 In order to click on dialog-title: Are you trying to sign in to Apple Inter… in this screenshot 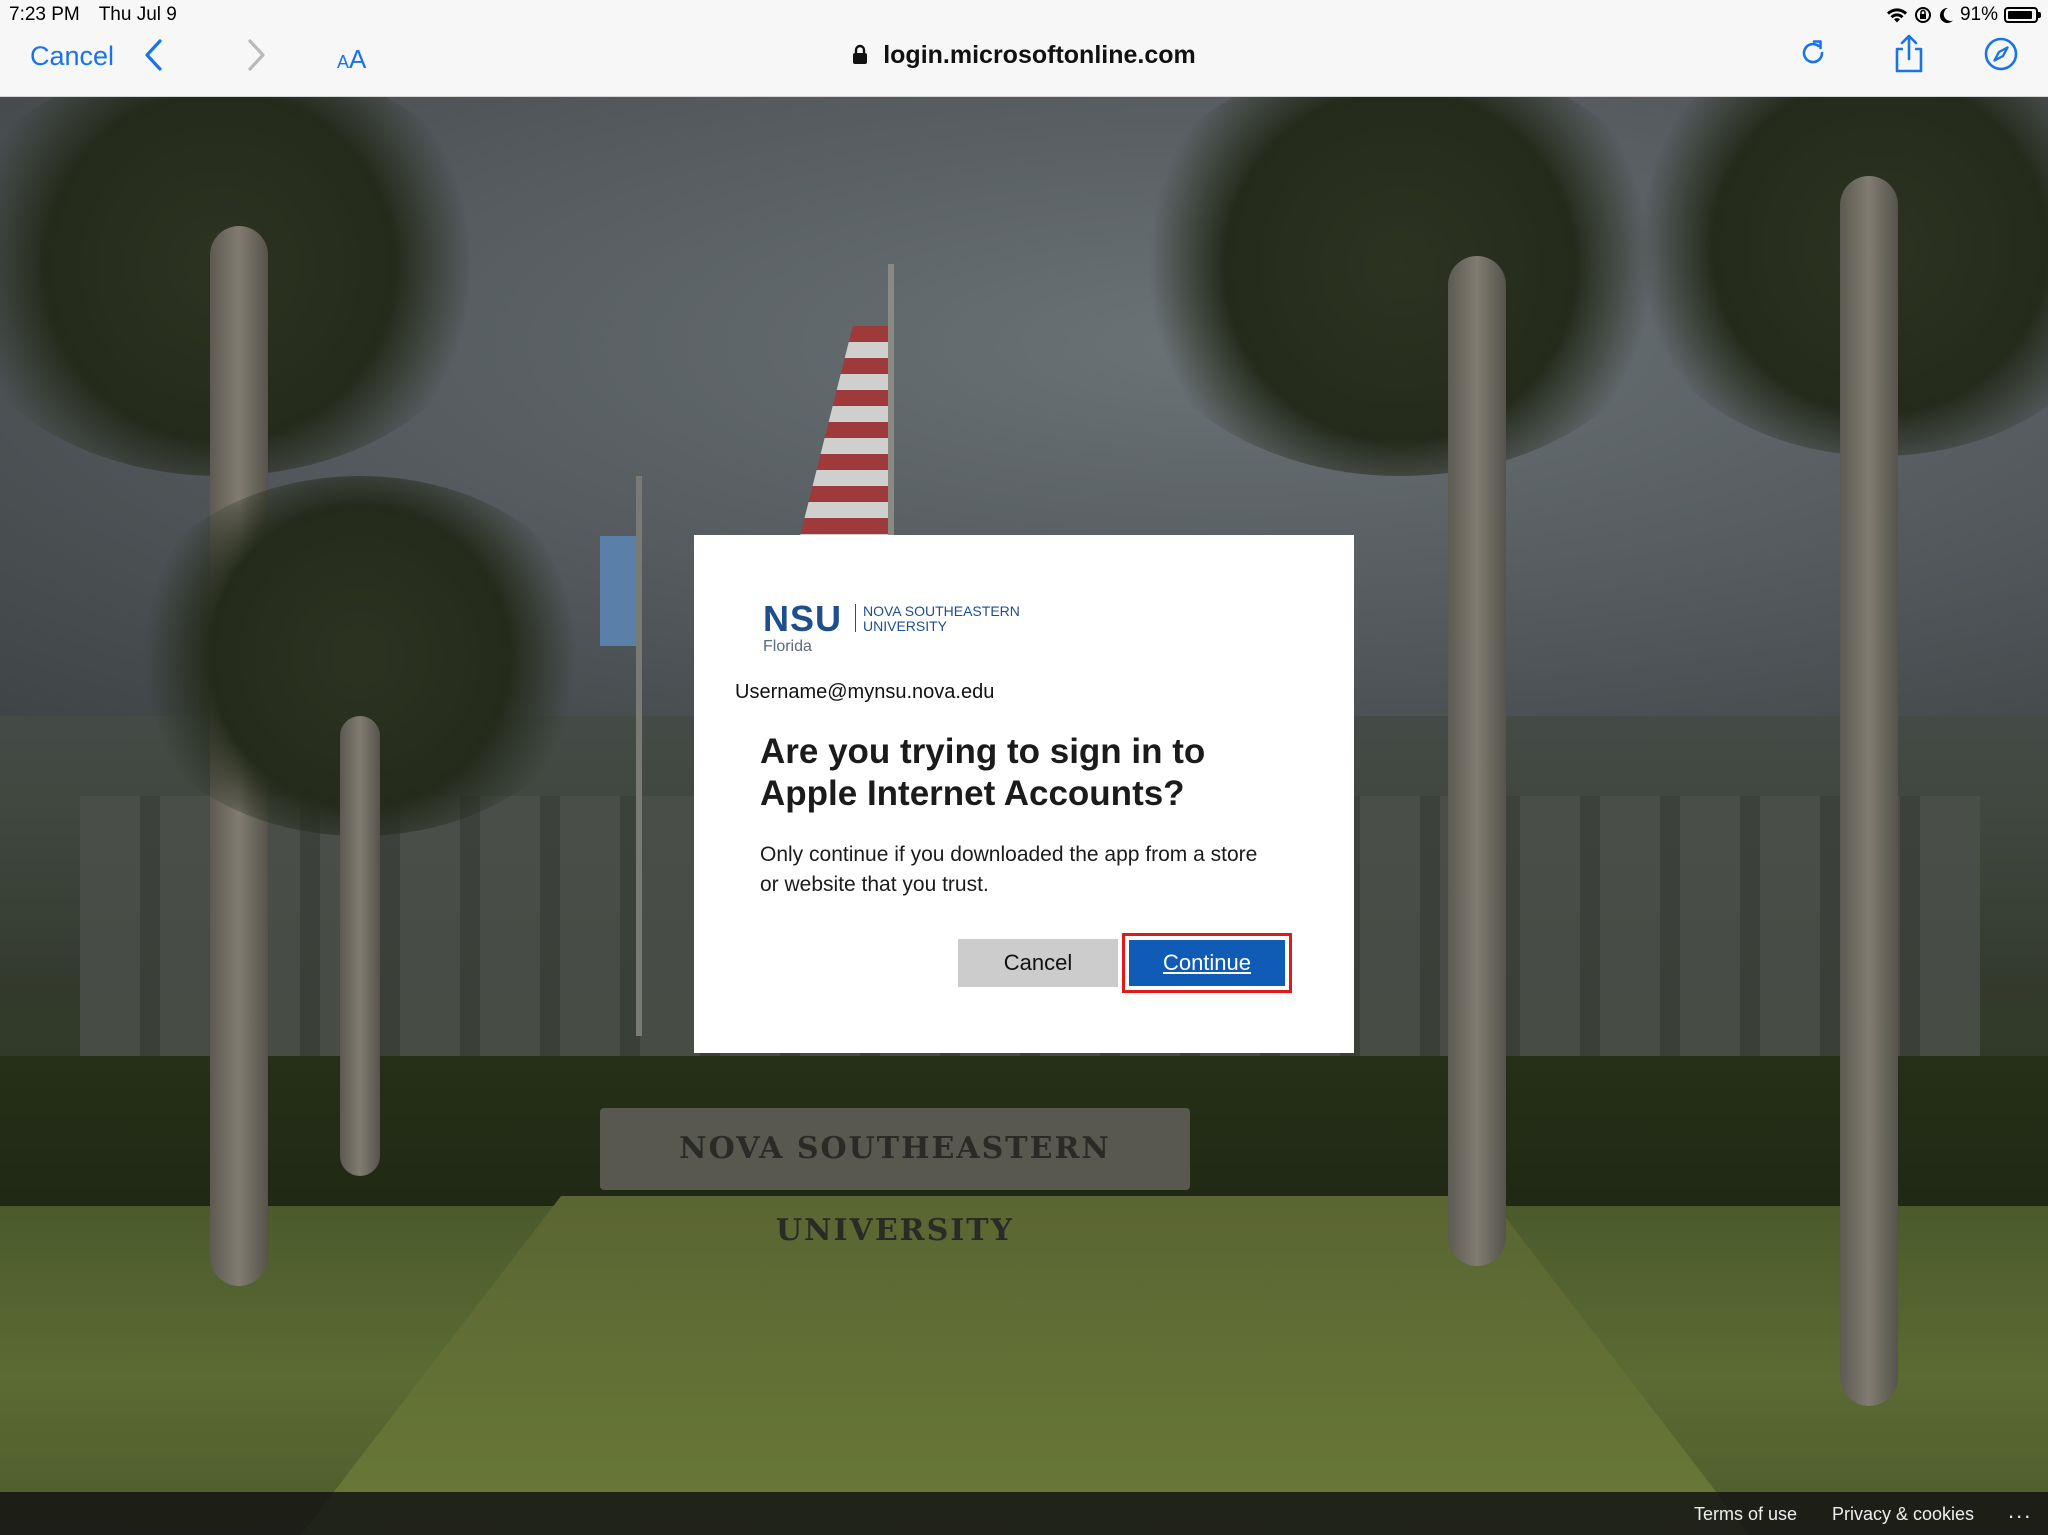, I will do `click(983, 772)`.